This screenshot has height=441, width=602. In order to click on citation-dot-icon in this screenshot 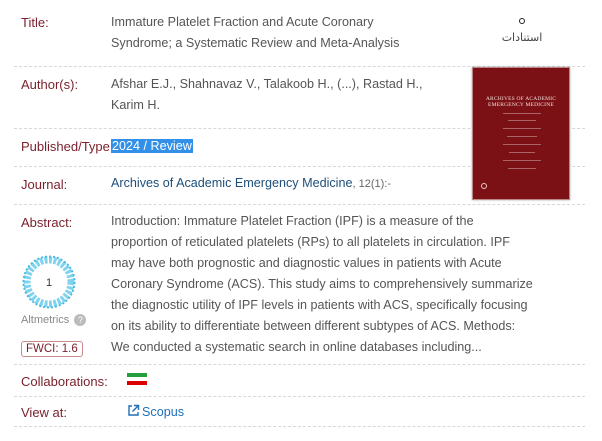, I will do `click(522, 21)`.